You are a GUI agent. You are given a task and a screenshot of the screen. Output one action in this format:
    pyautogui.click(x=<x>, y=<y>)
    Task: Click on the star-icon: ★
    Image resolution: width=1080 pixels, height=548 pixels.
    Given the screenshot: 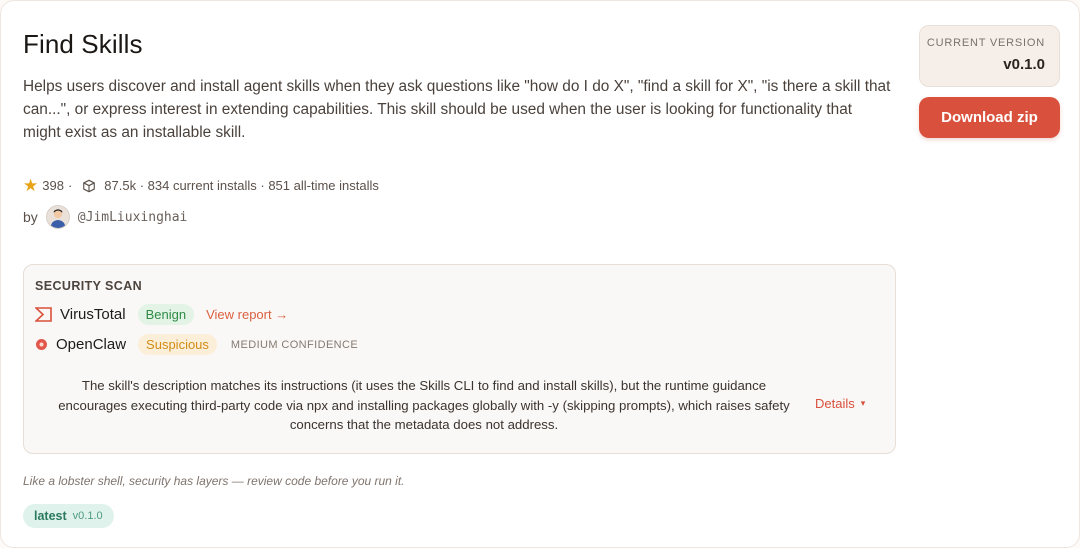 What is the action you would take?
    pyautogui.click(x=31, y=185)
    